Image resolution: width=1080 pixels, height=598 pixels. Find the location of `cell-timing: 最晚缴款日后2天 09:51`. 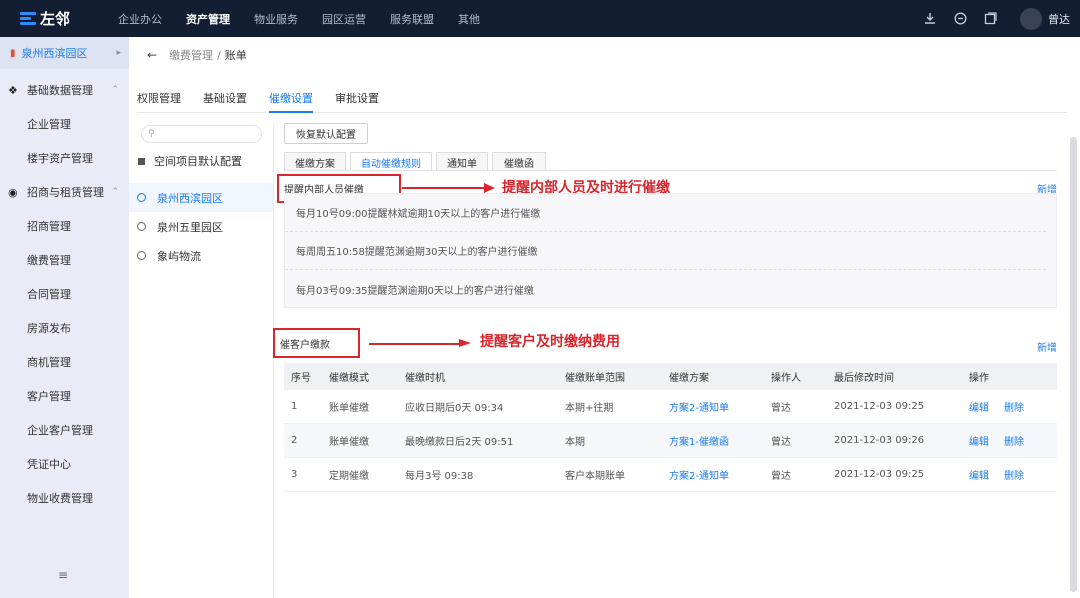

cell-timing: 最晚缴款日后2天 09:51 is located at coordinates (459, 442).